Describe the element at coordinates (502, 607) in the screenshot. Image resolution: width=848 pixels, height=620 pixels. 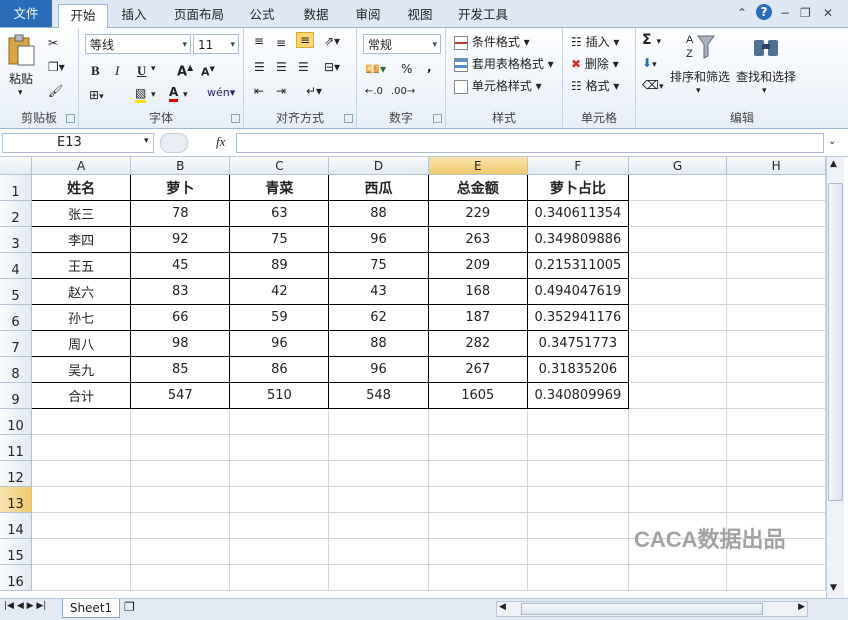
I see `scroll-left-icon: ◀` at that location.